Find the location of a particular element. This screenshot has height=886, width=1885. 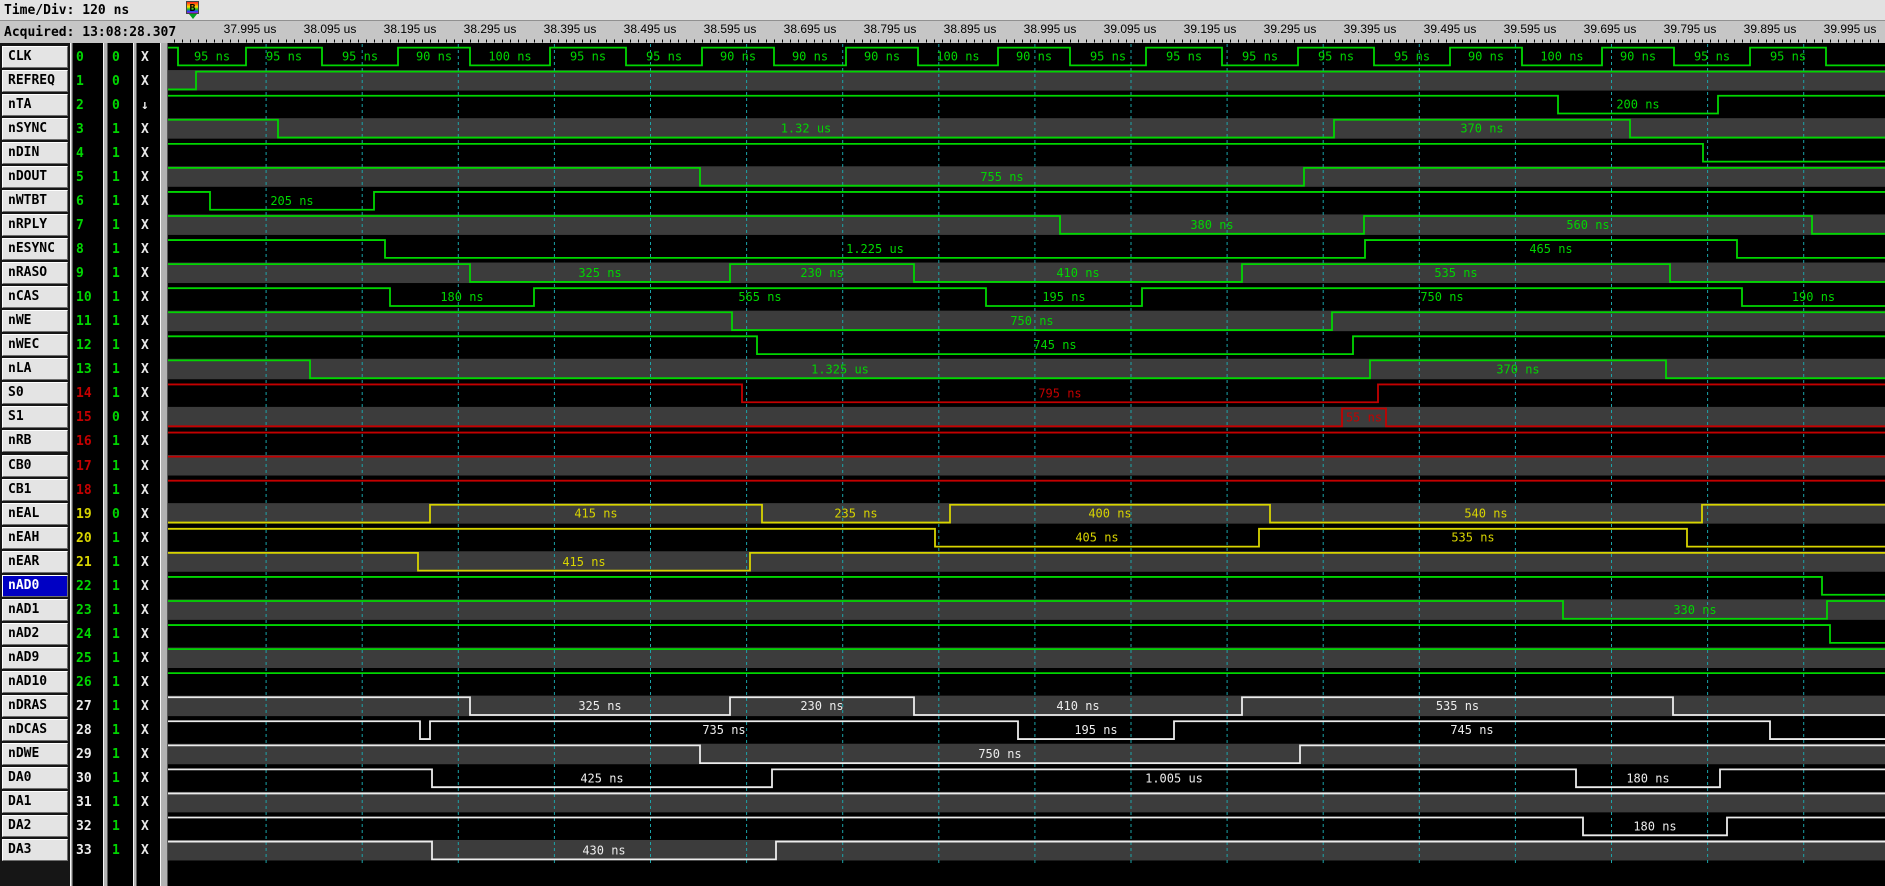

duration-label-DA0: 425 ns is located at coordinates (601, 778).